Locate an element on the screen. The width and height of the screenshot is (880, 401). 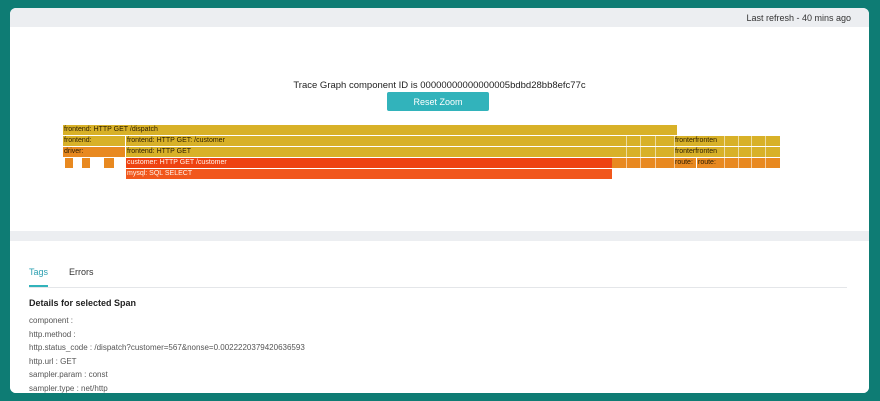
tab-tags: Tags is located at coordinates (39, 277).